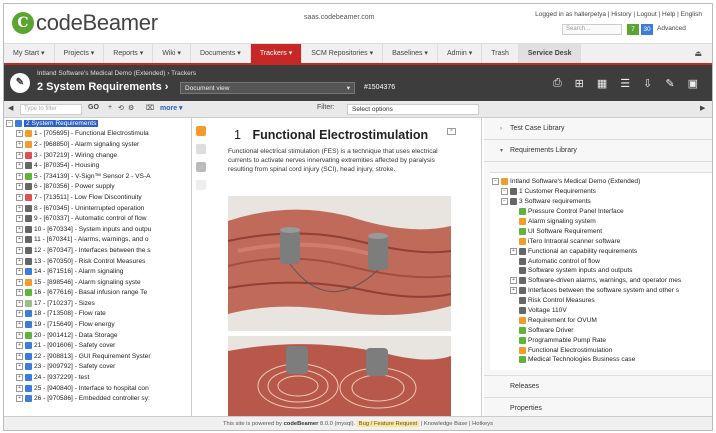 This screenshot has width=716, height=433. I want to click on tree-item: +14 - [671516] - Alarm signaling, so click(97, 271).